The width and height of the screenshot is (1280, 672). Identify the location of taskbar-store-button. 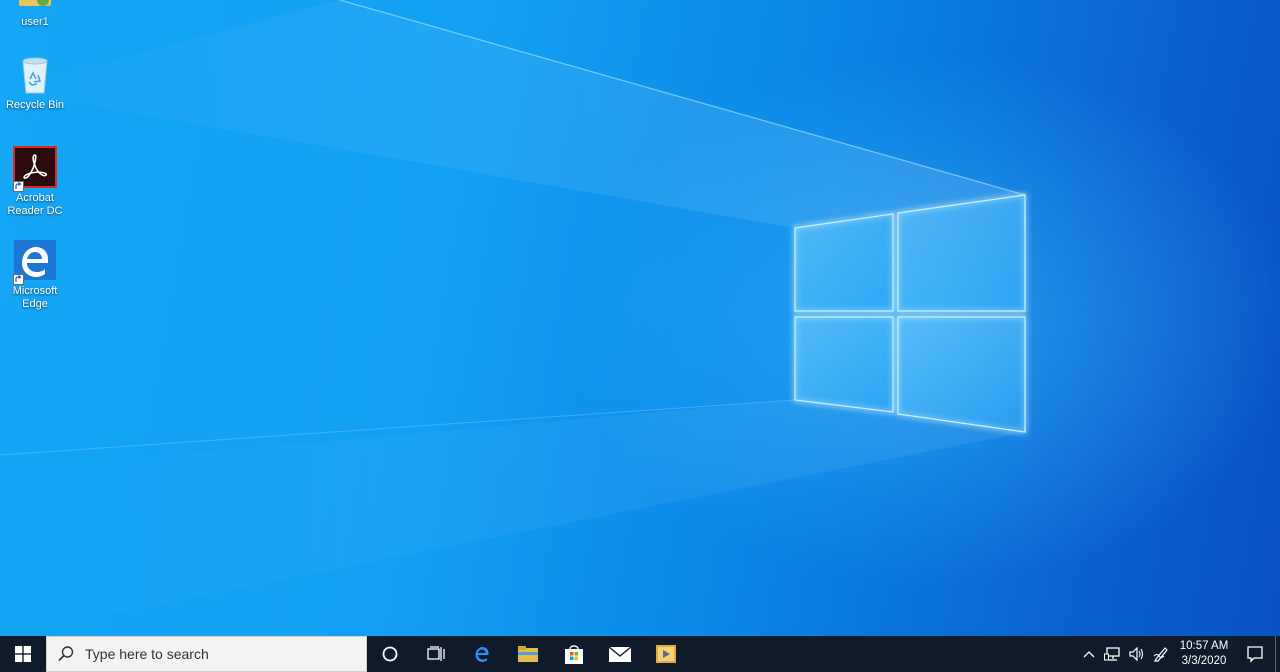
(574, 654).